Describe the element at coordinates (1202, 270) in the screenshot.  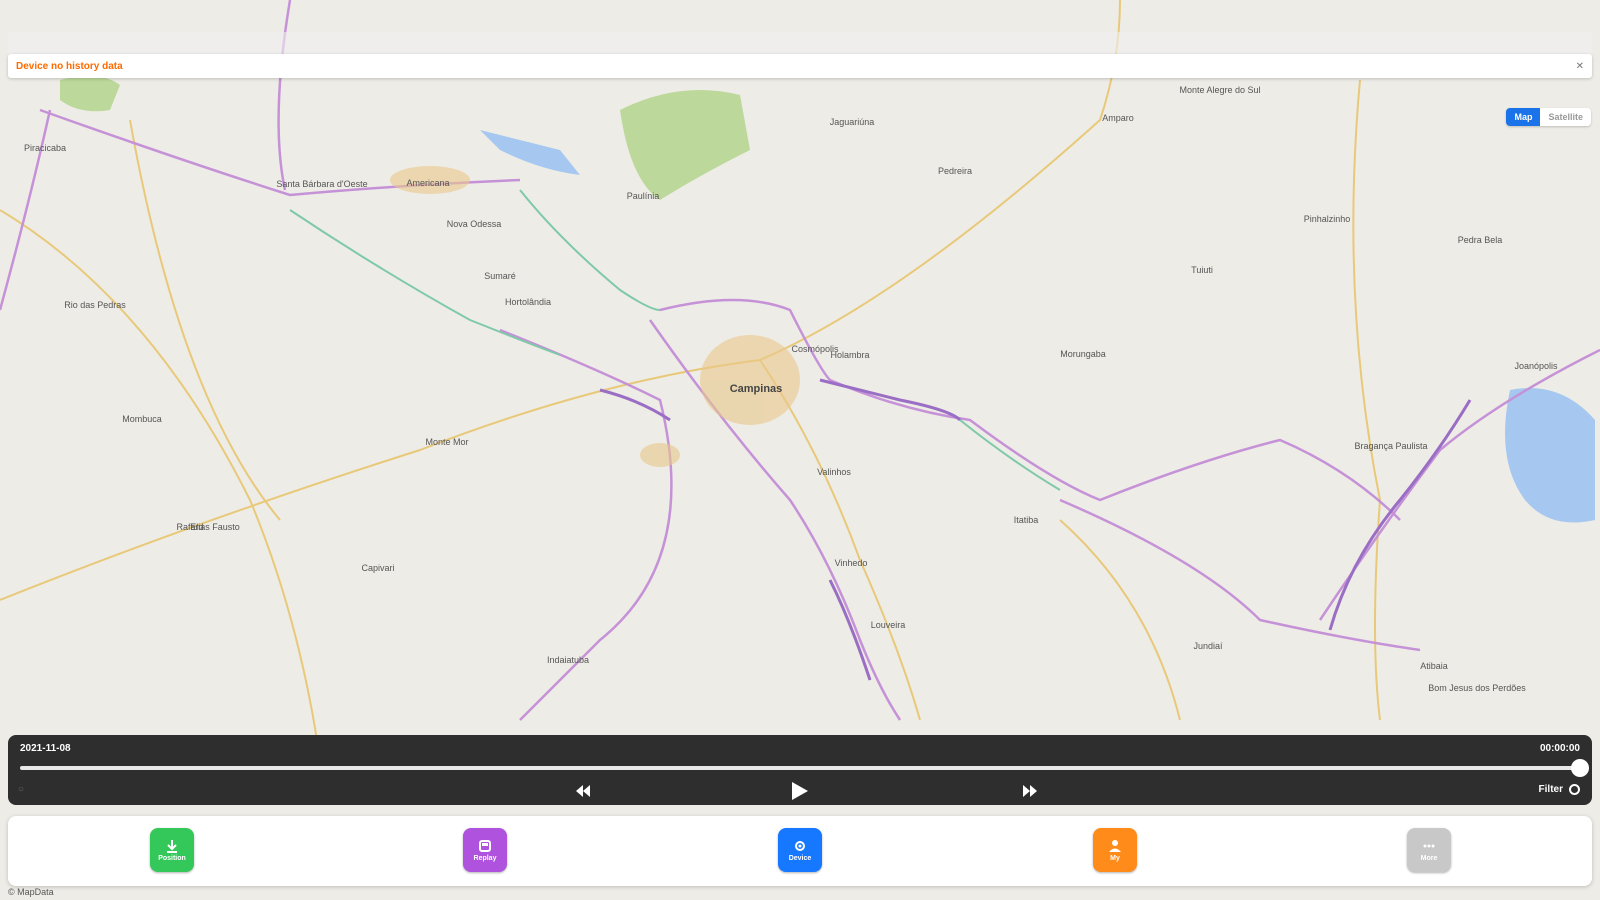
I see `map-city-label: Tuiuti` at that location.